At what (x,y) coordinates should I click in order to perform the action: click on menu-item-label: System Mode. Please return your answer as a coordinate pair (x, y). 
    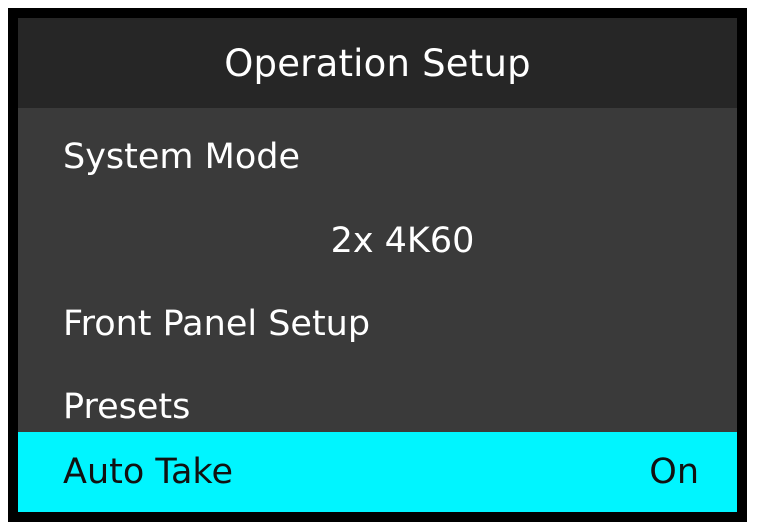
    Looking at the image, I should click on (182, 157).